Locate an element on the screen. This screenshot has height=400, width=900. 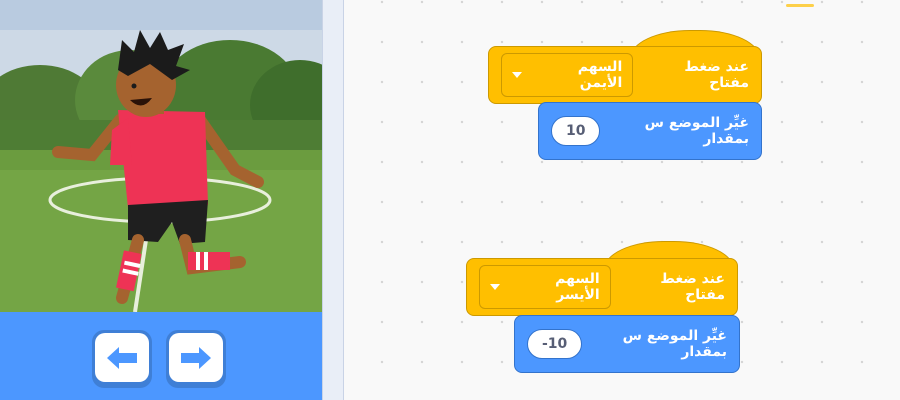
left-arrow-button is located at coordinates (122, 359).